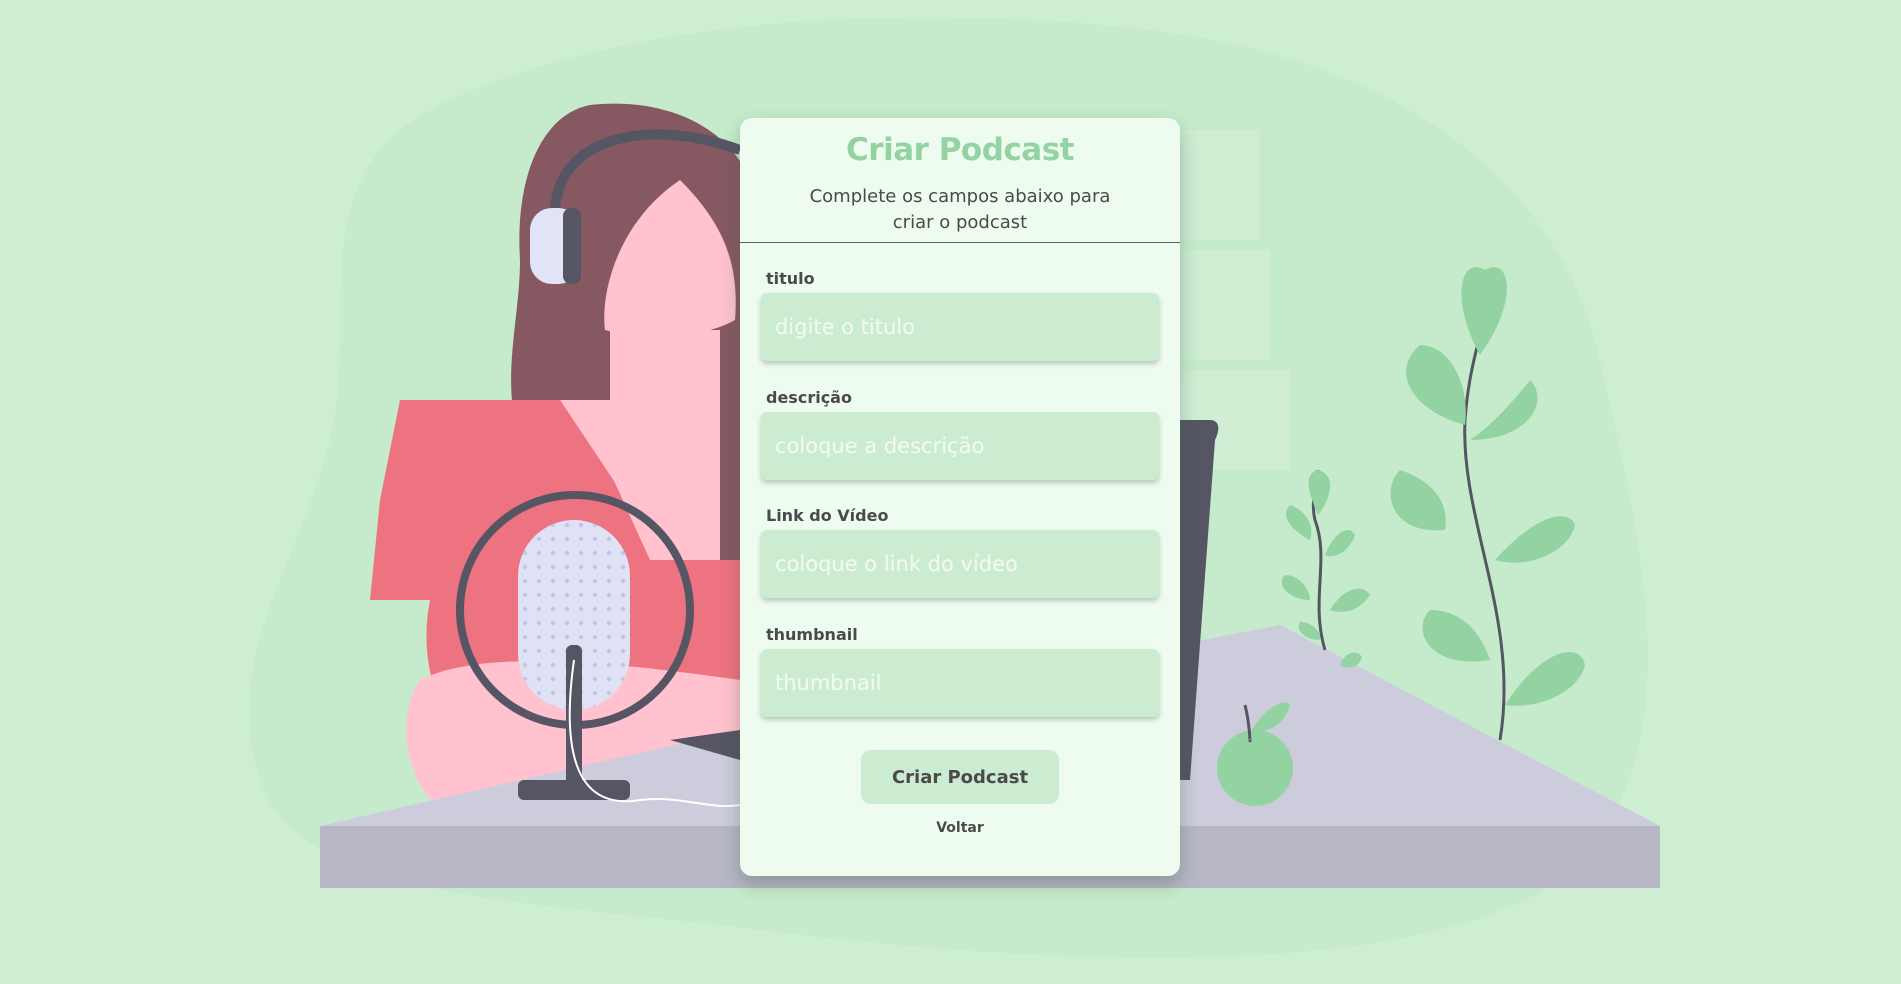 This screenshot has height=984, width=1901. I want to click on thumbnail-label: thumbnail, so click(812, 634).